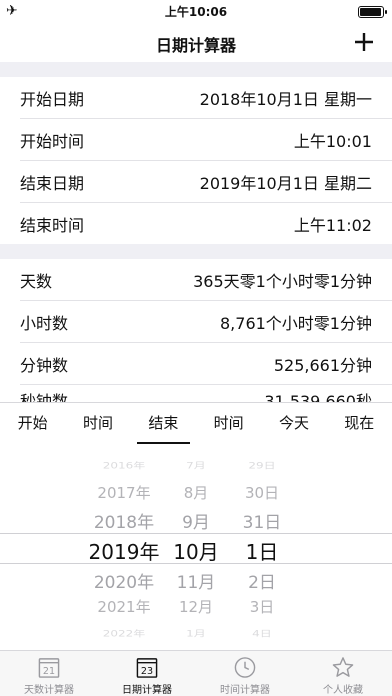  What do you see at coordinates (147, 690) in the screenshot?
I see `tab-label: 日期计算器` at bounding box center [147, 690].